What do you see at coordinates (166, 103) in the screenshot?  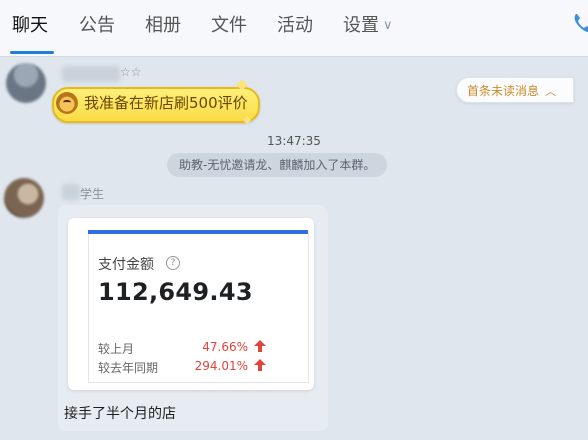 I see `message-text: 我准备在新店刷500评价` at bounding box center [166, 103].